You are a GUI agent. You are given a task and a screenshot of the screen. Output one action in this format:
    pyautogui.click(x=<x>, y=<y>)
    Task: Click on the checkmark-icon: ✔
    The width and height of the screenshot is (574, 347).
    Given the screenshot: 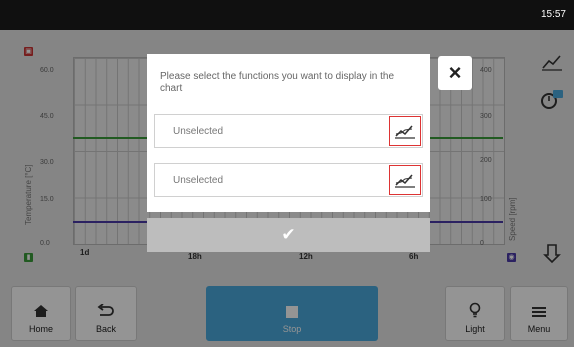 What is the action you would take?
    pyautogui.click(x=288, y=234)
    